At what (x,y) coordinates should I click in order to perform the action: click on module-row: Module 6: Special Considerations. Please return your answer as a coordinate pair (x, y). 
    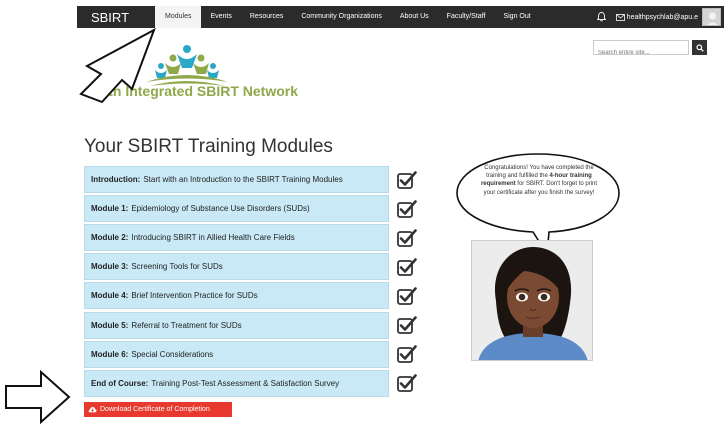
    Looking at the image, I should click on (251, 354).